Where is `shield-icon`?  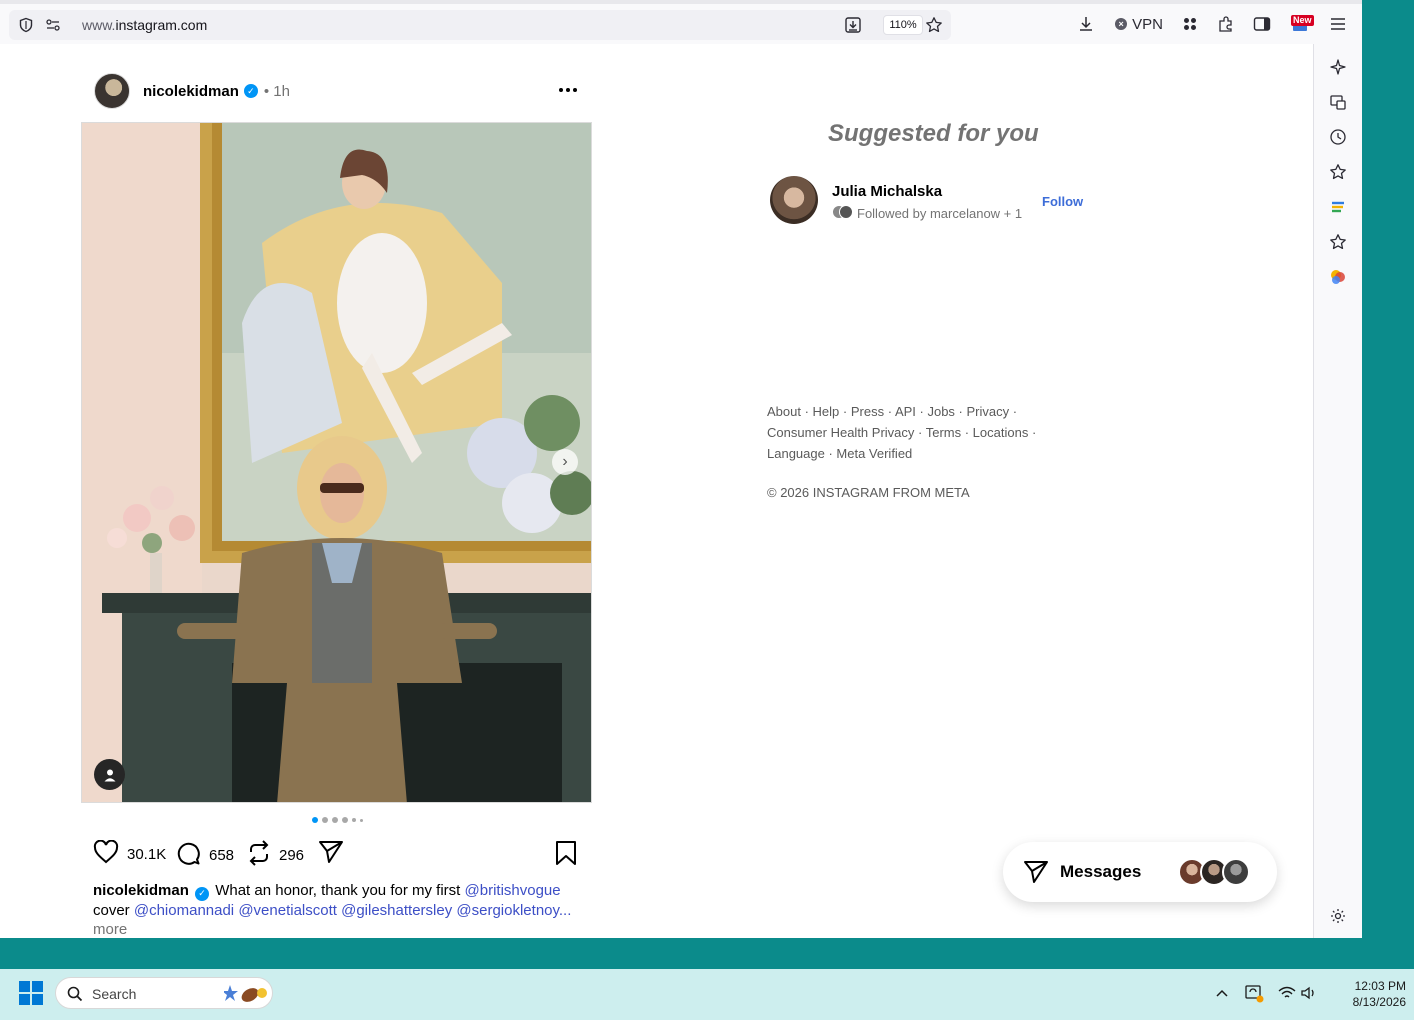 shield-icon is located at coordinates (26, 25).